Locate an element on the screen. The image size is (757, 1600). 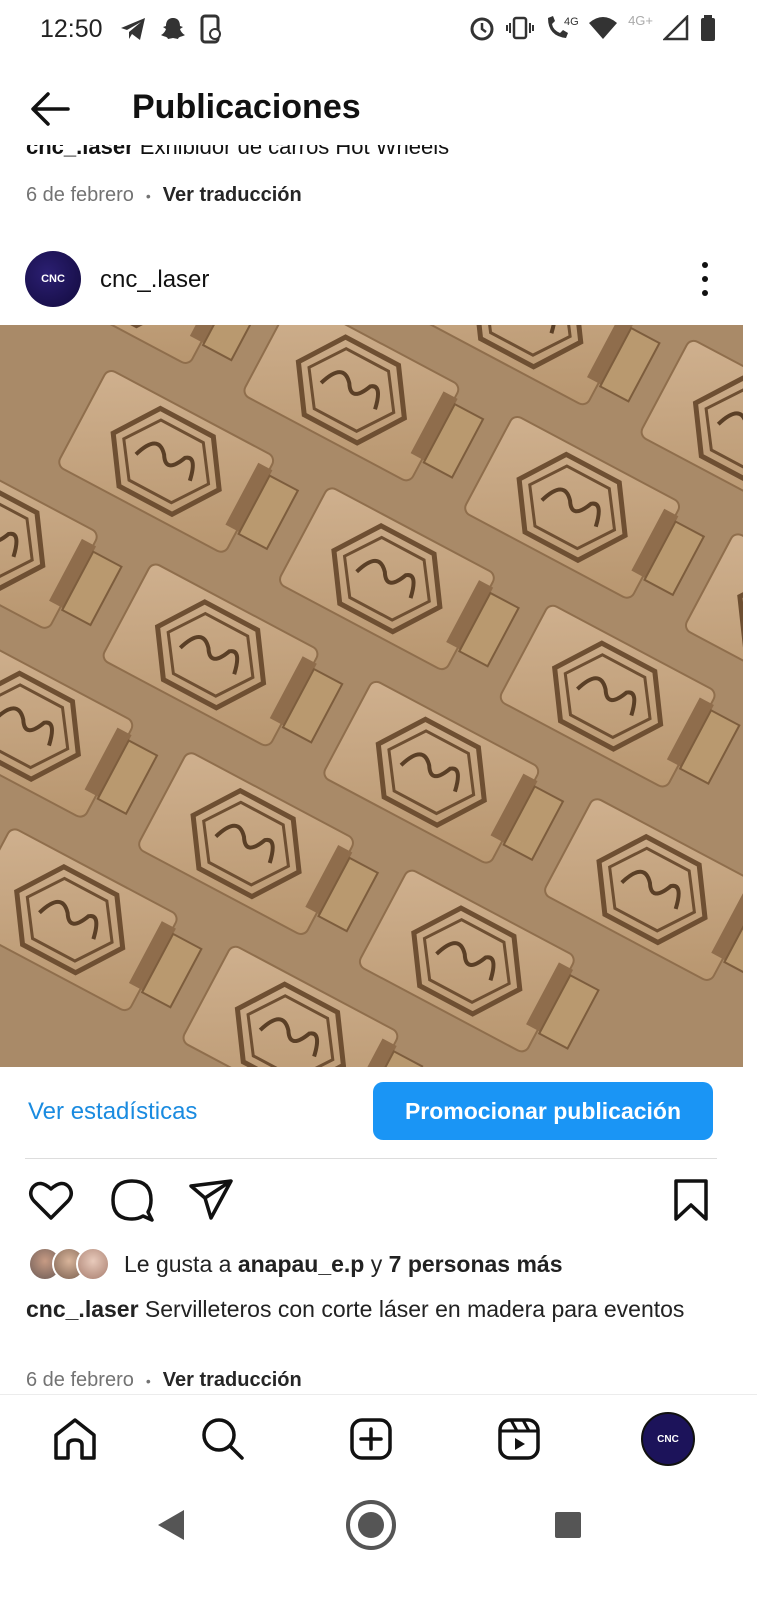
post-header: CNC cnc_.laser is located at coordinates (378, 279).